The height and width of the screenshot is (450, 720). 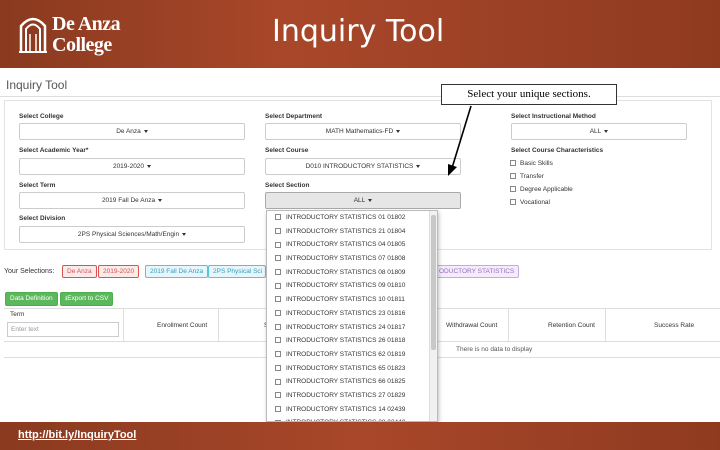 What do you see at coordinates (37, 185) in the screenshot?
I see `term-filter-label: Select Term` at bounding box center [37, 185].